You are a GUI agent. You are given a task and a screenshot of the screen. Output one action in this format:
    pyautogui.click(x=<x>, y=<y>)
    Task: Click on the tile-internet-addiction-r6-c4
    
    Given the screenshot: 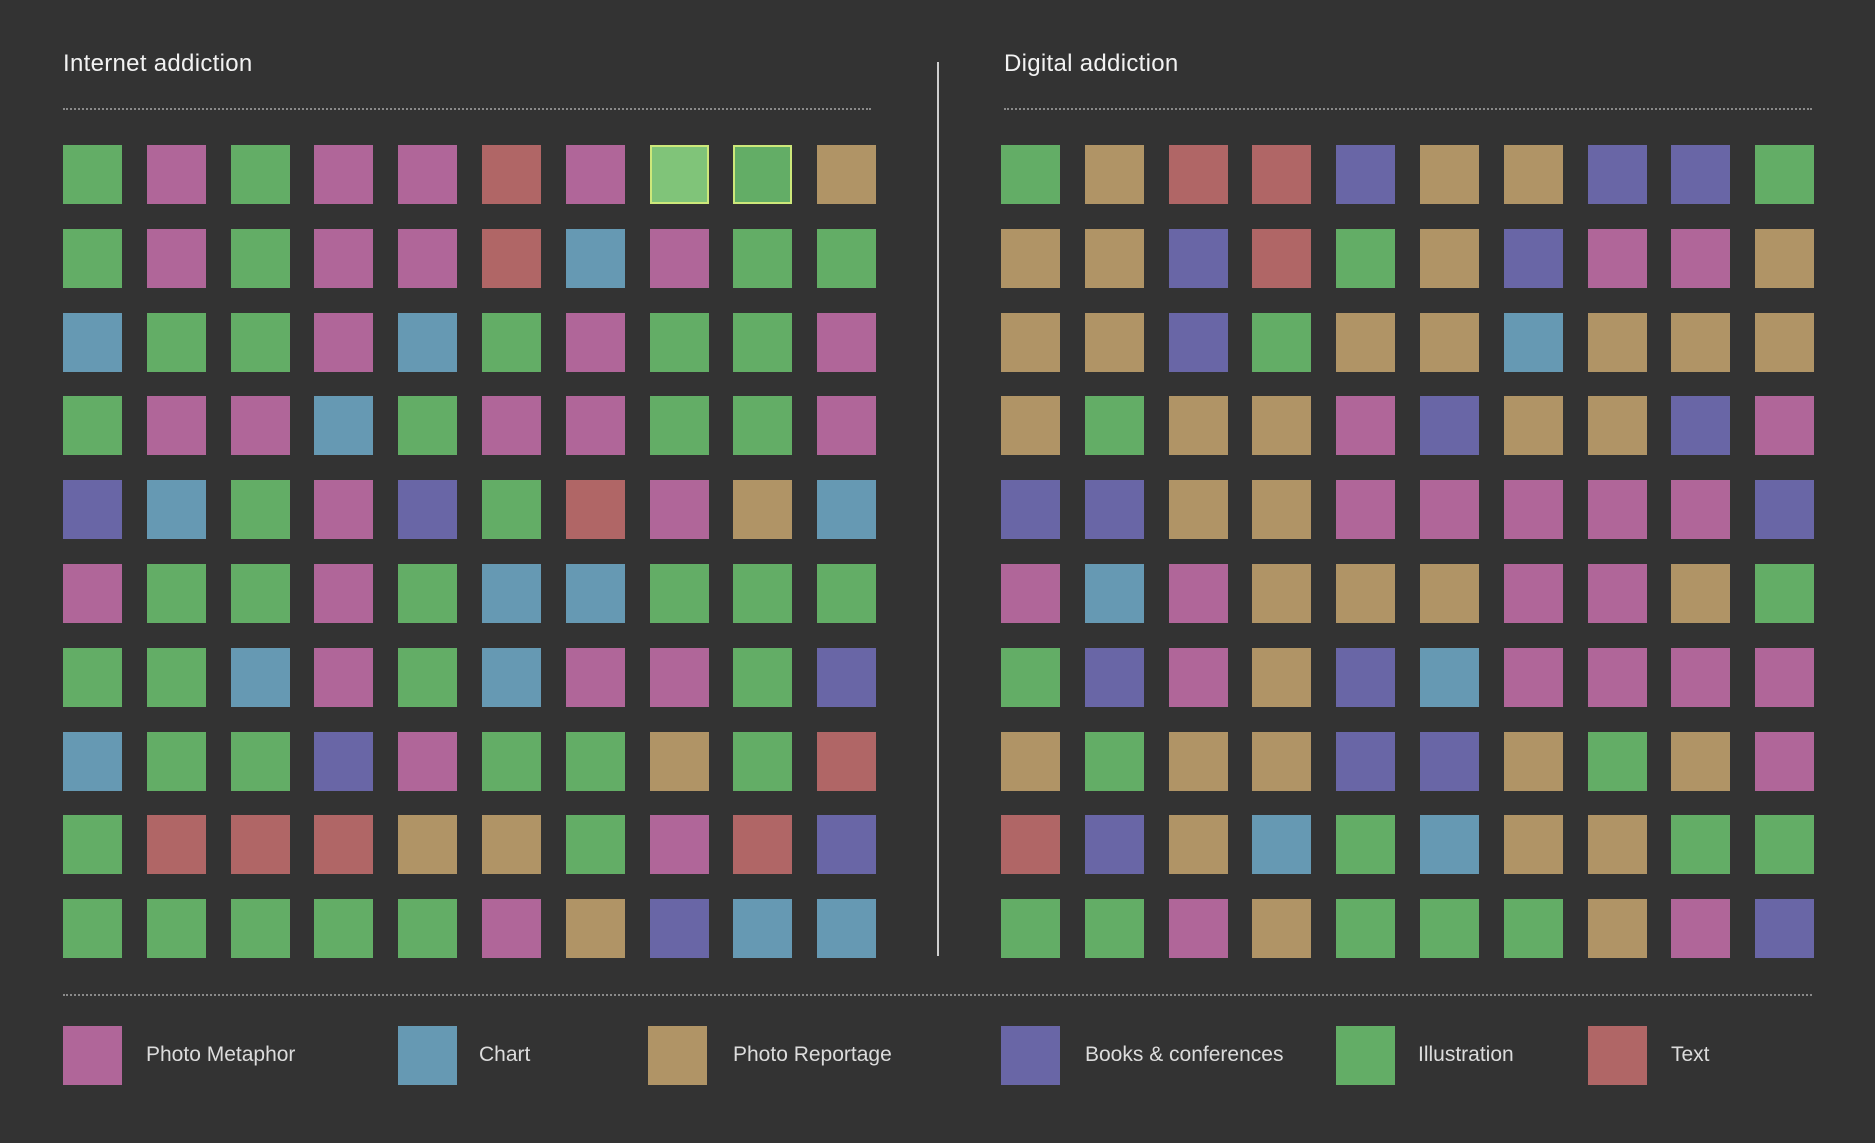 What is the action you would take?
    pyautogui.click(x=343, y=593)
    